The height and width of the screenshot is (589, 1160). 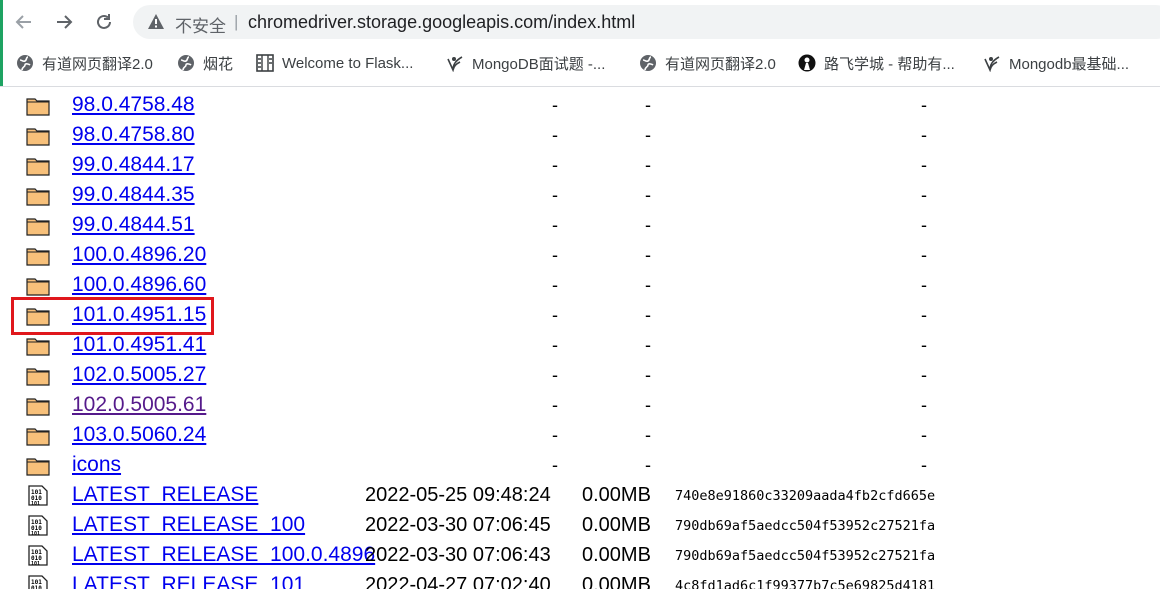 I want to click on entry-link: 99.0.4844.51, so click(x=133, y=225).